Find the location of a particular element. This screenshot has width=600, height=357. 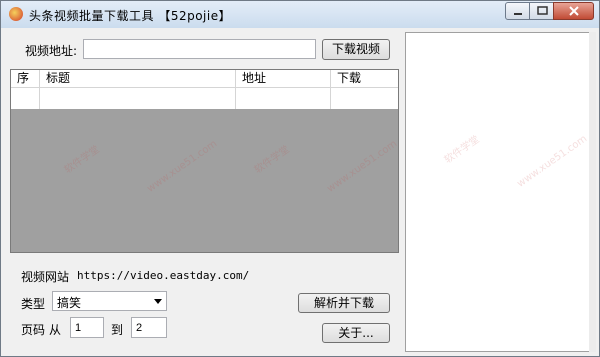

video-site-url: https://video.eastday.com/ is located at coordinates (163, 275).